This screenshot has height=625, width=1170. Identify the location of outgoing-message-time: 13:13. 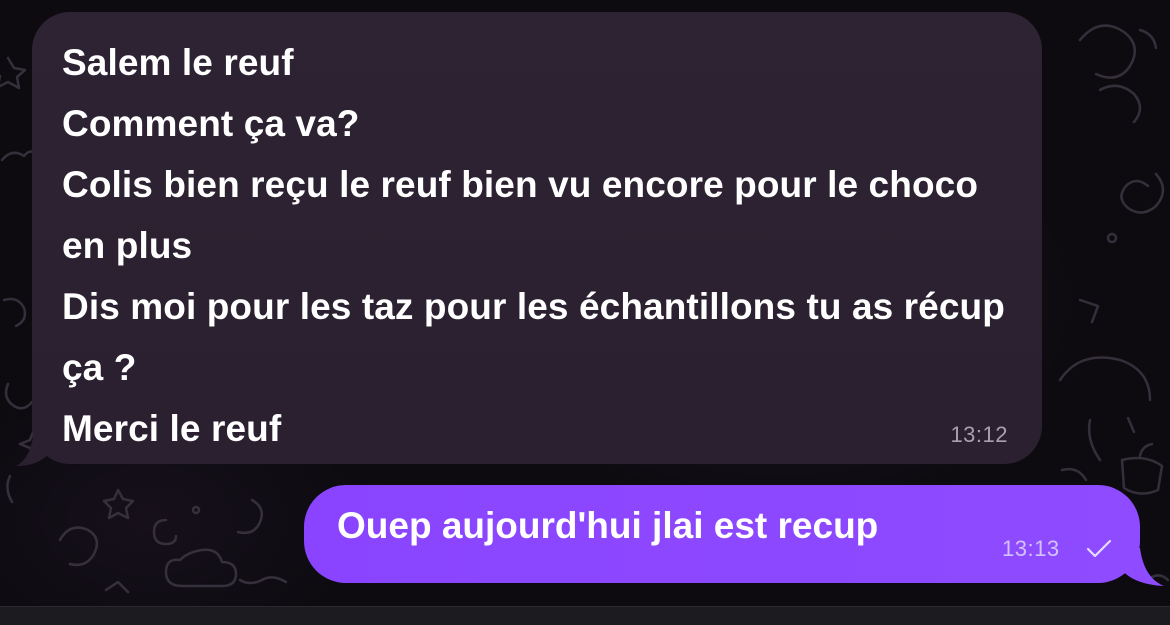
(1031, 548).